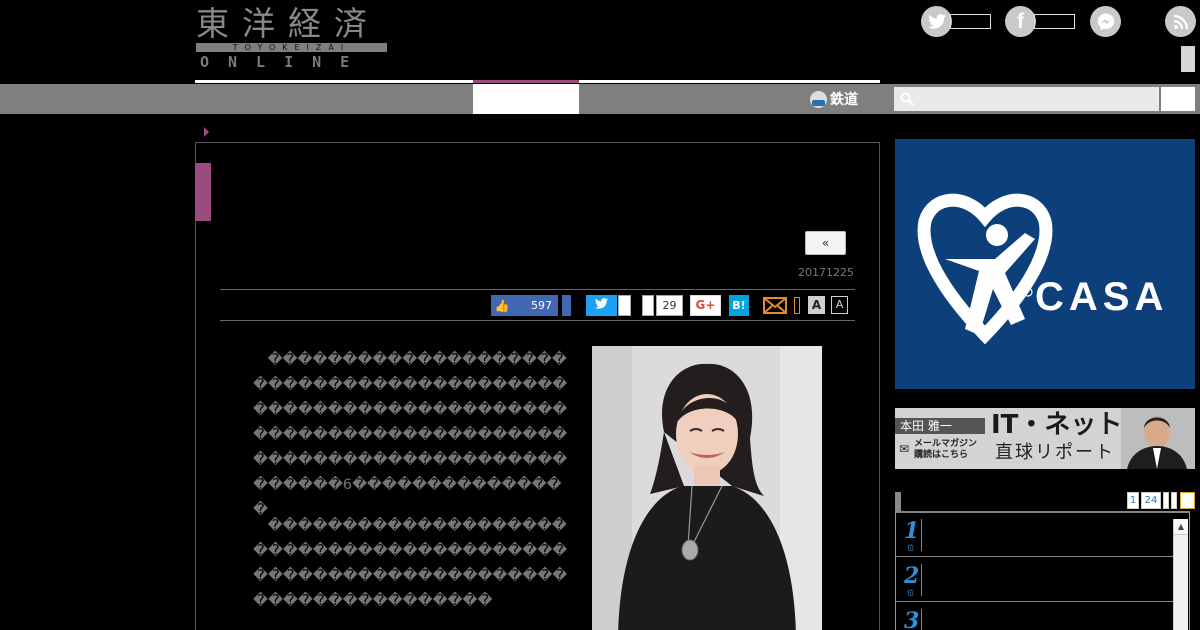  I want to click on ranking-tab-1: 1, so click(1133, 500).